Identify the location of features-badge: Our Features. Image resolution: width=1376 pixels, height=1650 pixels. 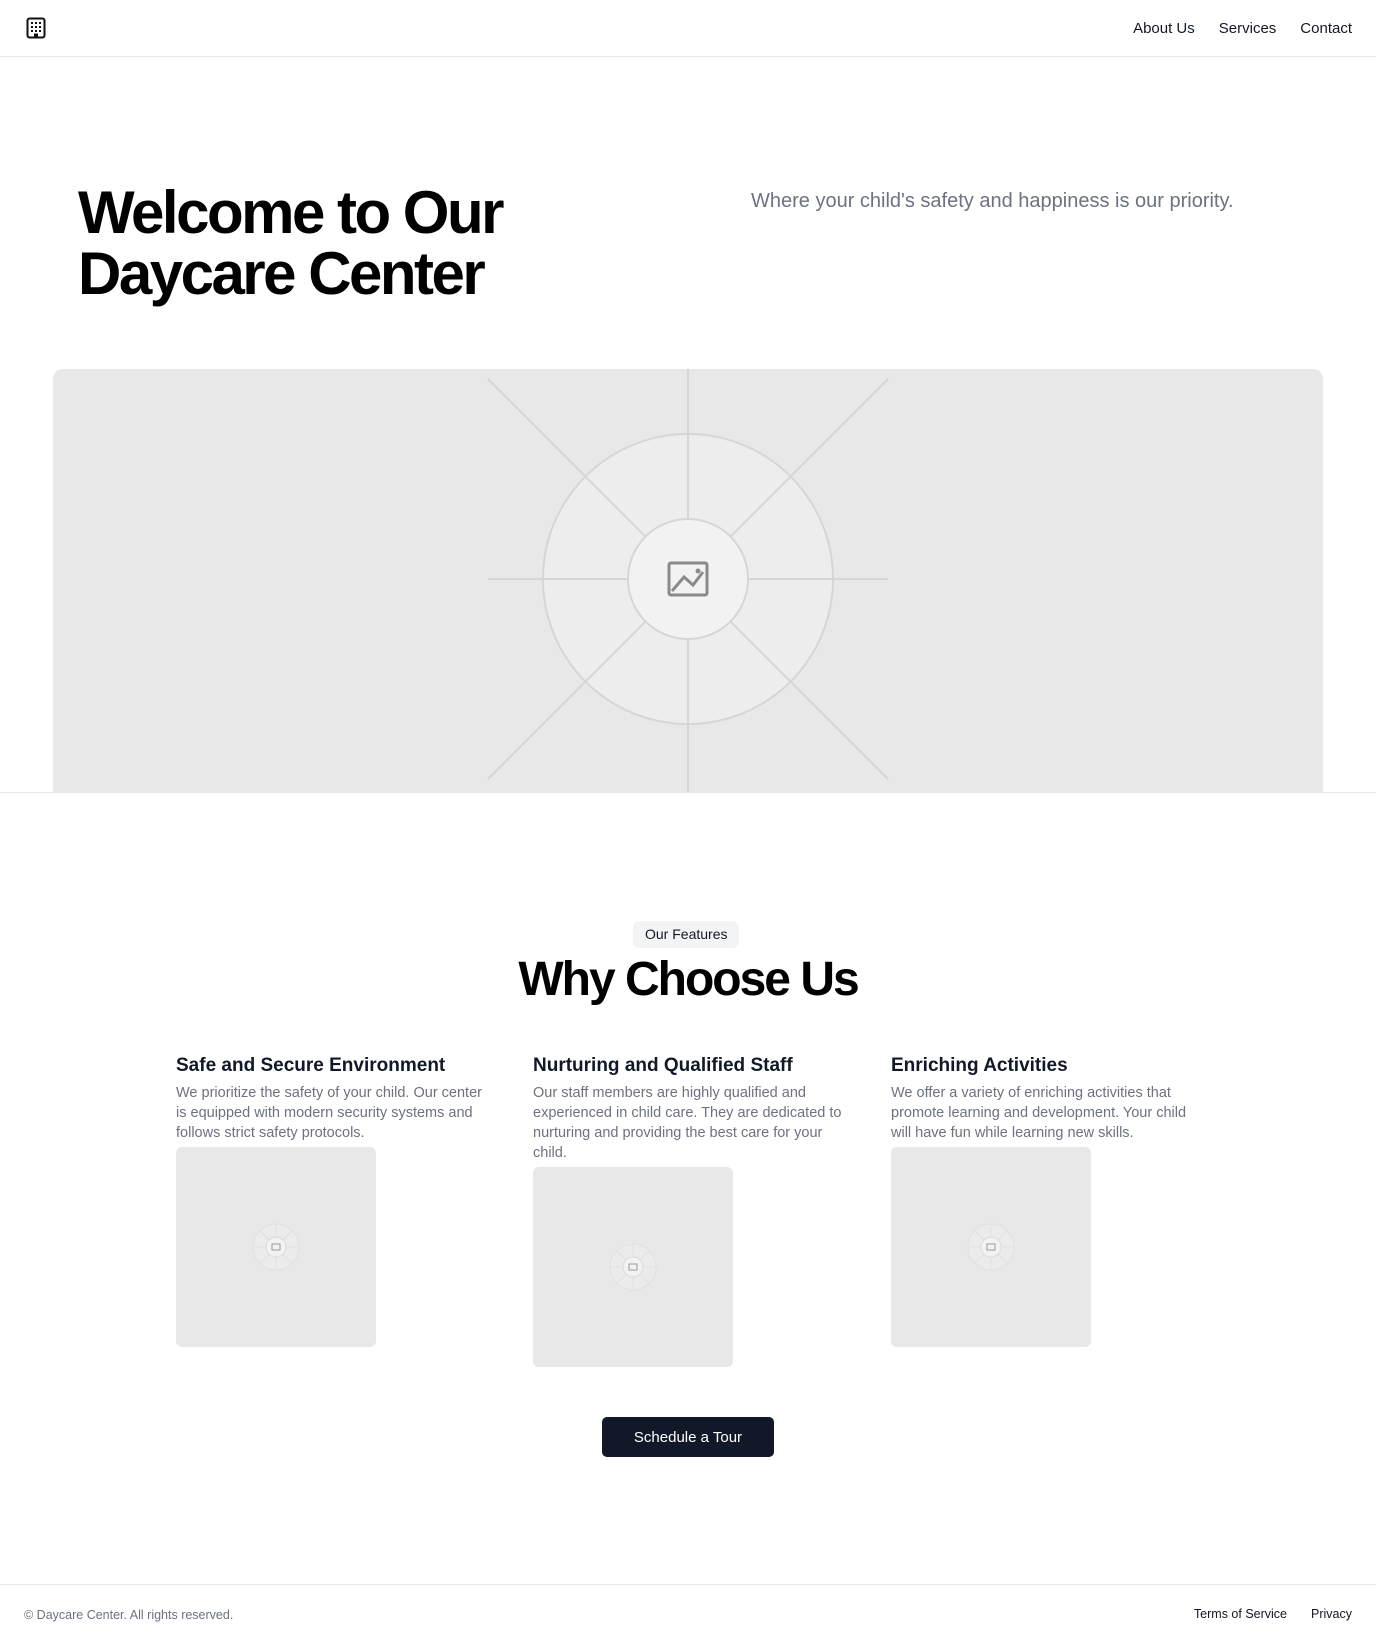
(686, 934).